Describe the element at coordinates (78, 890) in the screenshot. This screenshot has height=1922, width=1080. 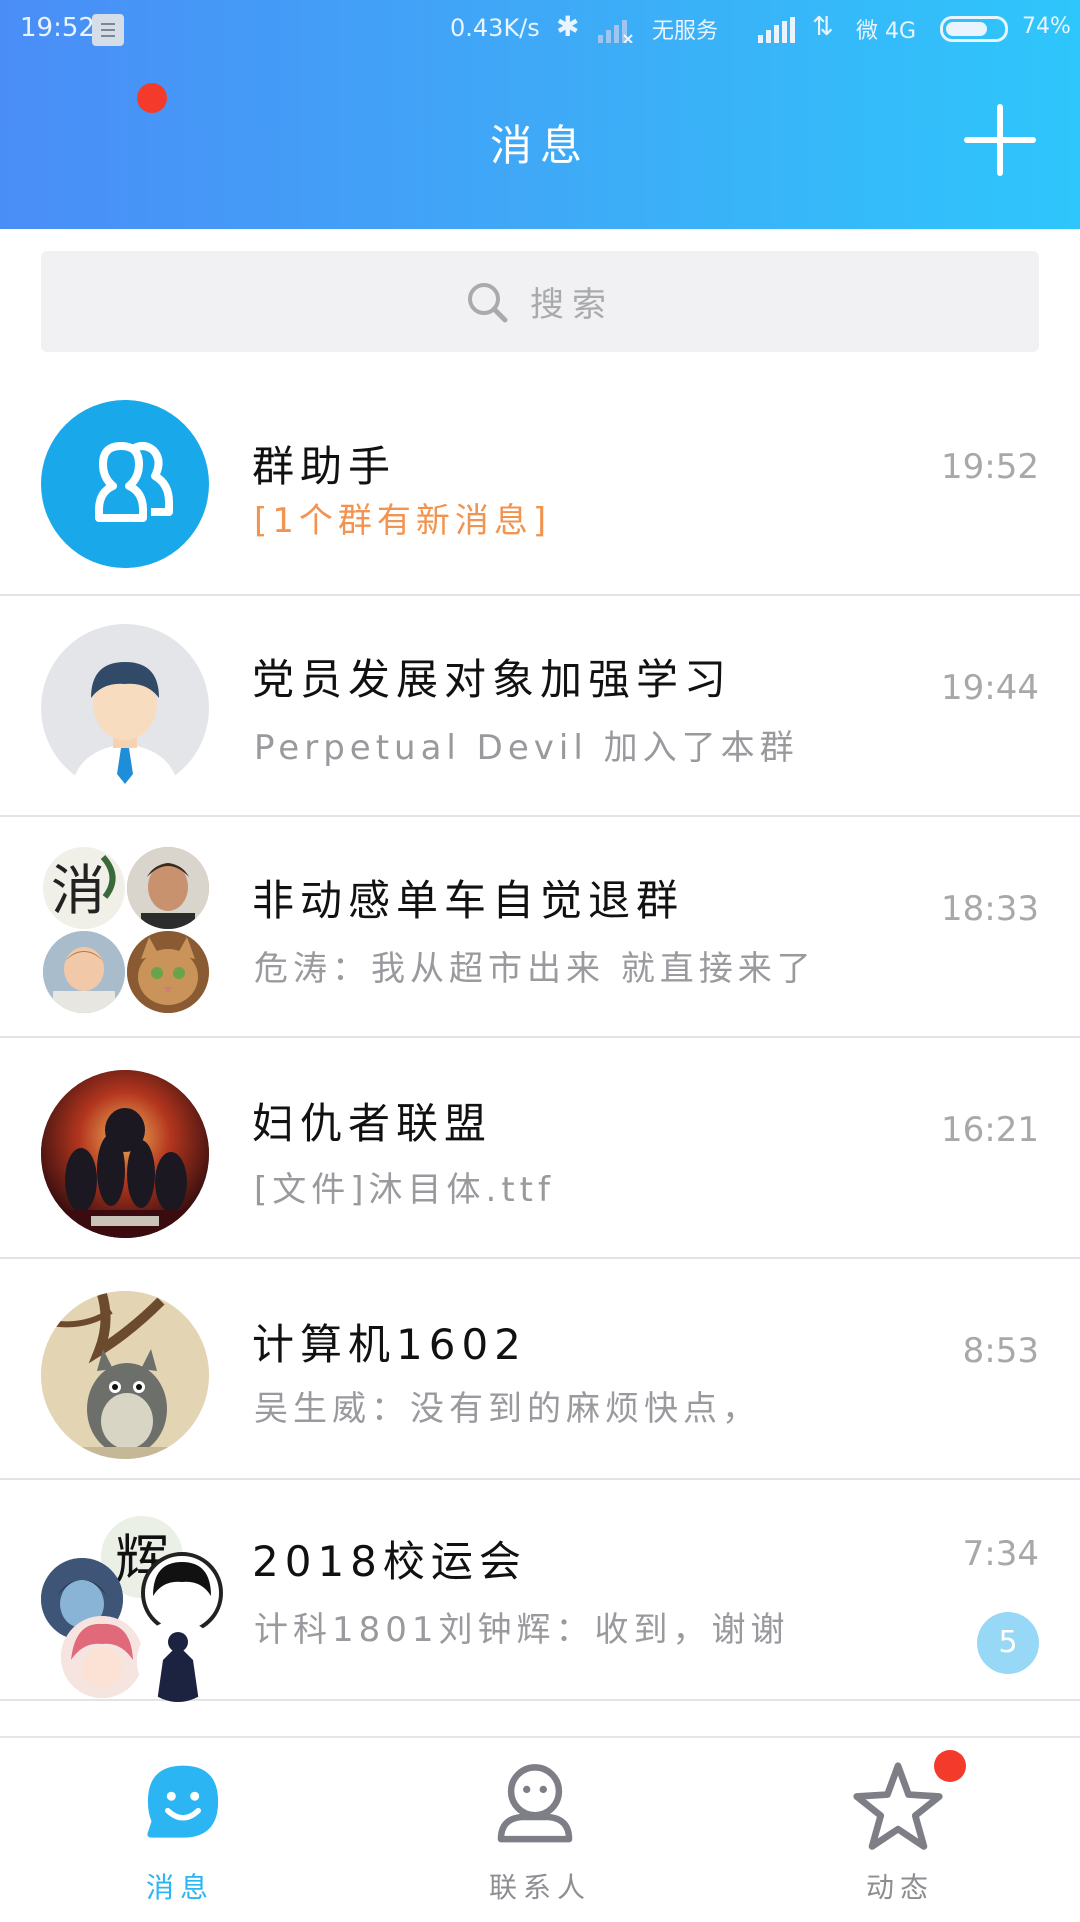
I see `svg-text: 消` at that location.